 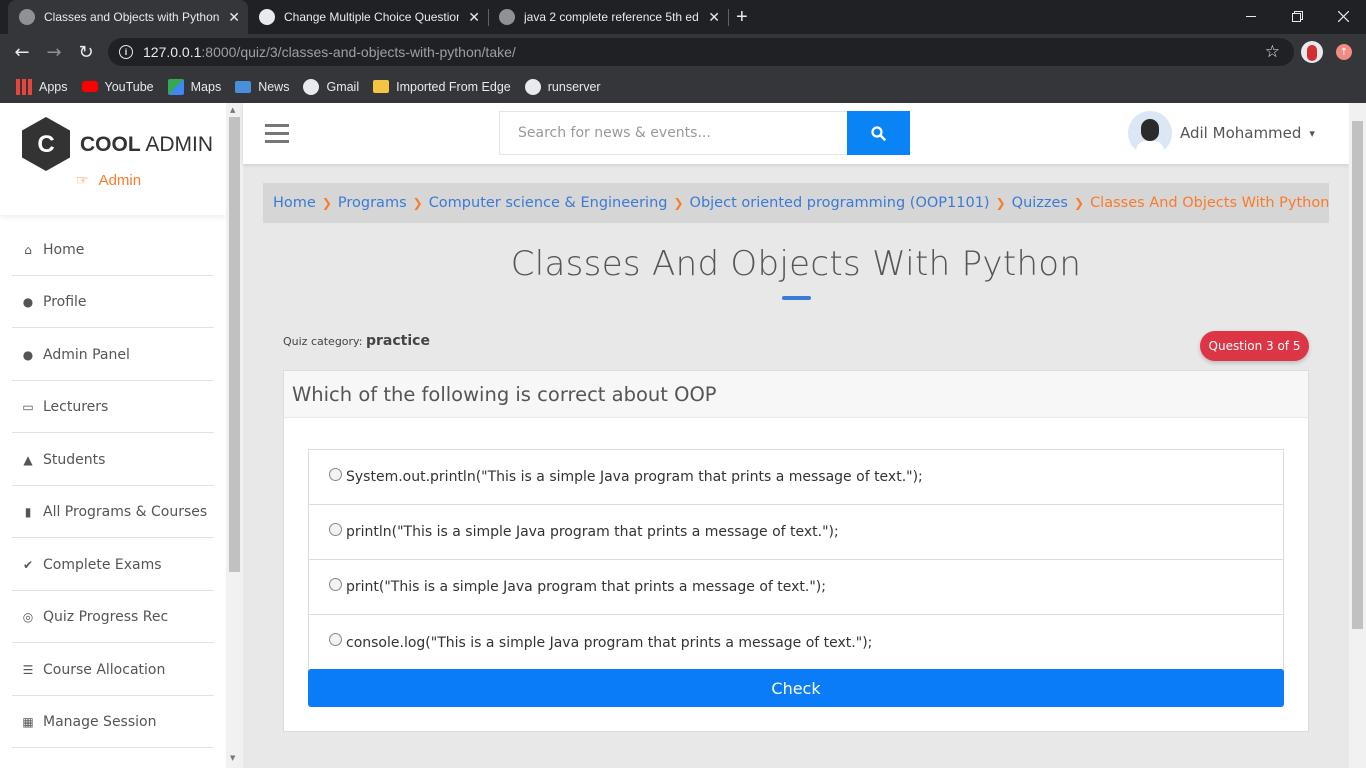 What do you see at coordinates (840, 203) in the screenshot?
I see `breadcrumb-link-course: Object oriented programming (OOP1101)` at bounding box center [840, 203].